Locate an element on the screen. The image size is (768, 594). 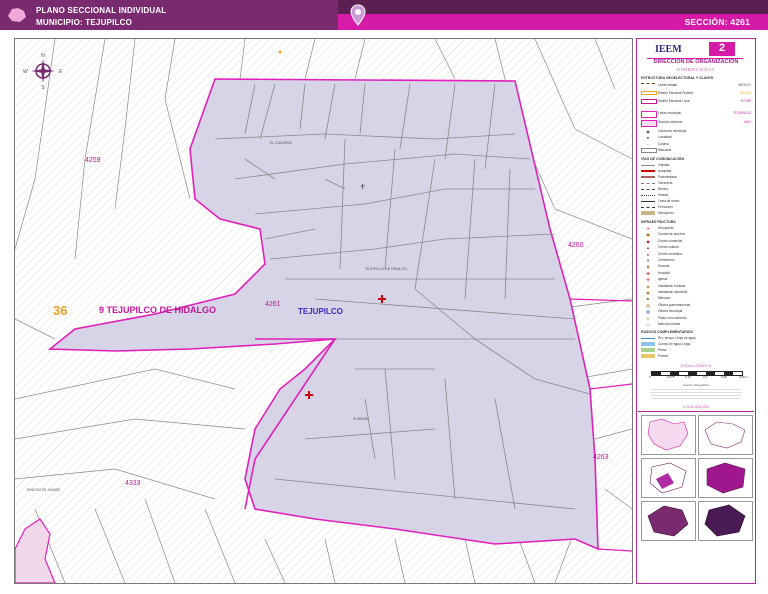
legend-row-colonia: — Colonia is located at coordinates (657, 144).